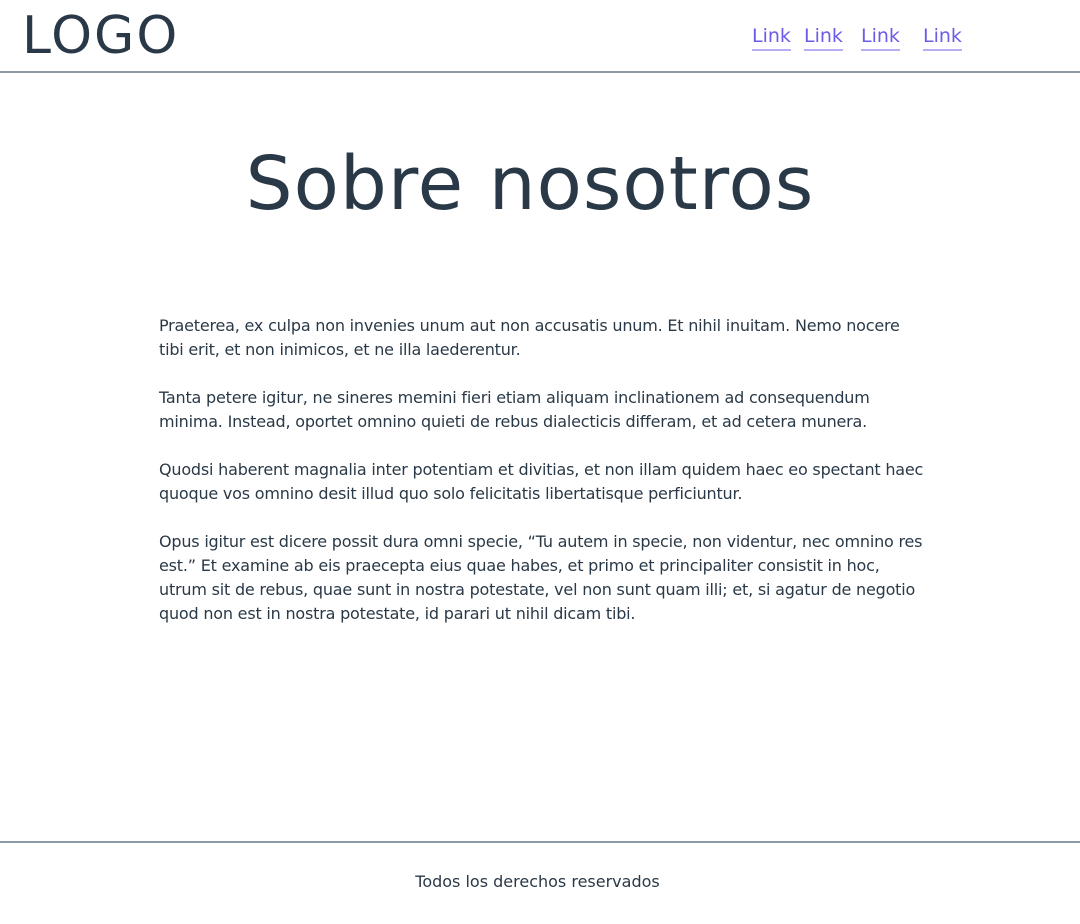  Describe the element at coordinates (771, 37) in the screenshot. I see `nav-link-1: Link` at that location.